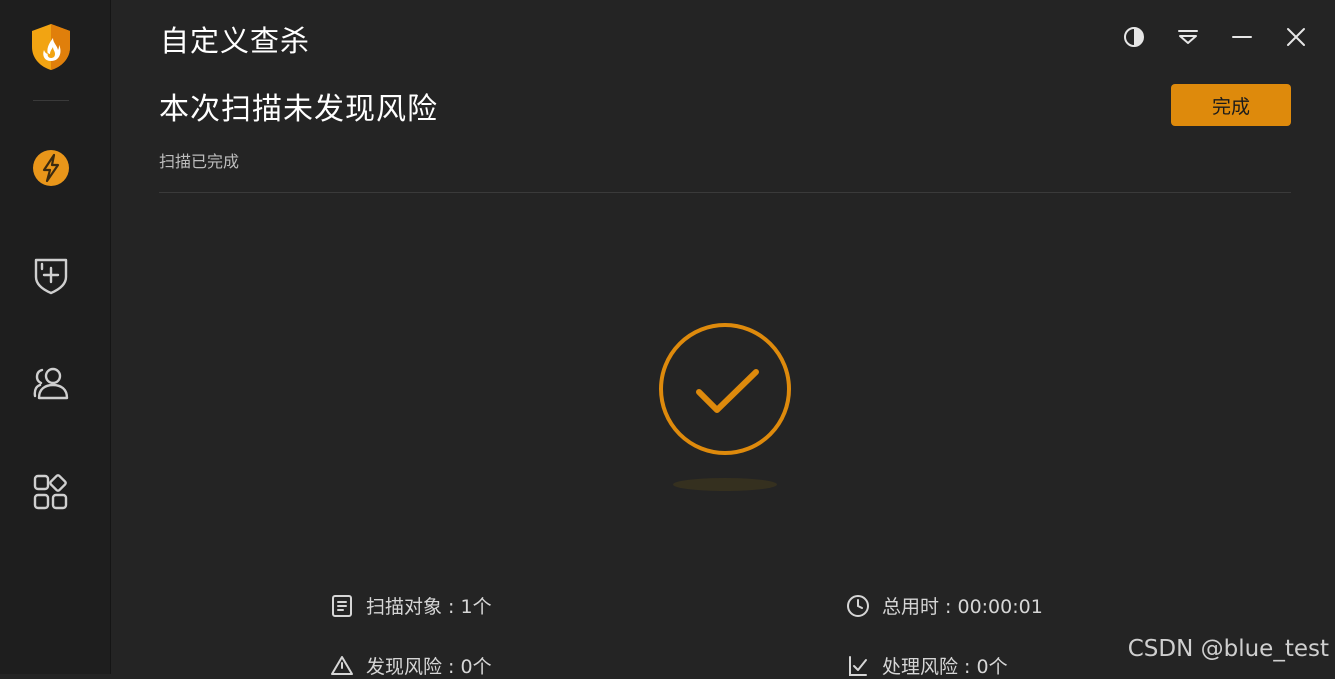 This screenshot has width=1335, height=679. I want to click on success-check-icon, so click(725, 389).